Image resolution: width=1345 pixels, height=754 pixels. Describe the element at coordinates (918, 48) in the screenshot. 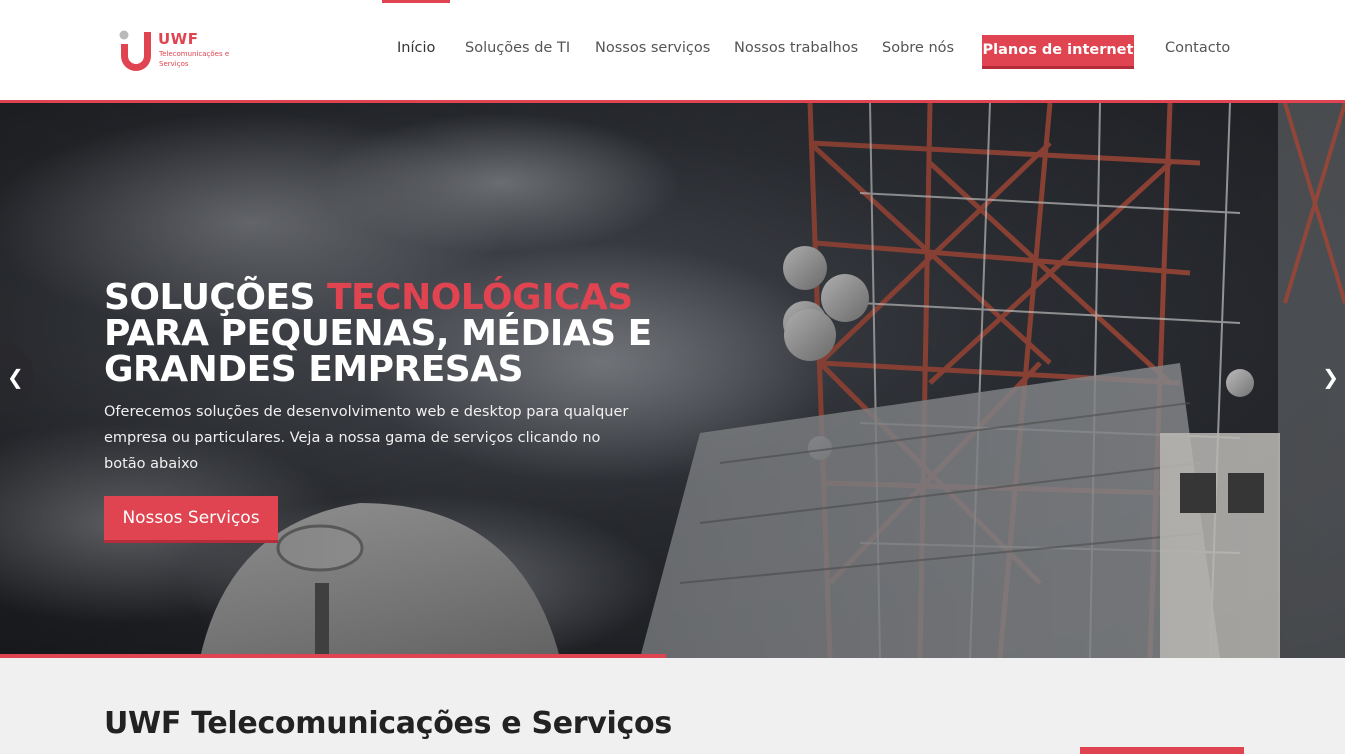

I see `nav-item-sobre-nos: Sobre nós` at that location.